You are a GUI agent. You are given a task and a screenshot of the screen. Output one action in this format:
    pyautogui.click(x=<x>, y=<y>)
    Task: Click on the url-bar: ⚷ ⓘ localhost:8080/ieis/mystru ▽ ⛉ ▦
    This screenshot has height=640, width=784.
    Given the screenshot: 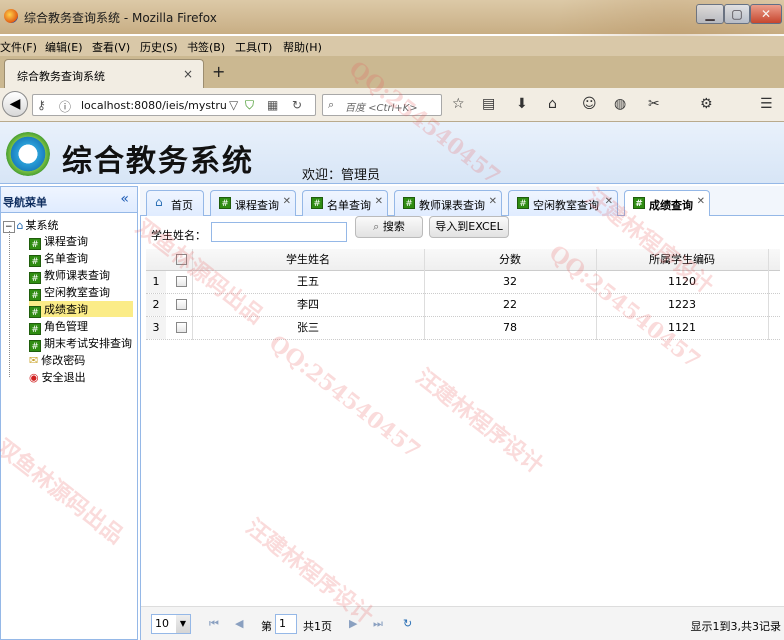 What is the action you would take?
    pyautogui.click(x=174, y=105)
    